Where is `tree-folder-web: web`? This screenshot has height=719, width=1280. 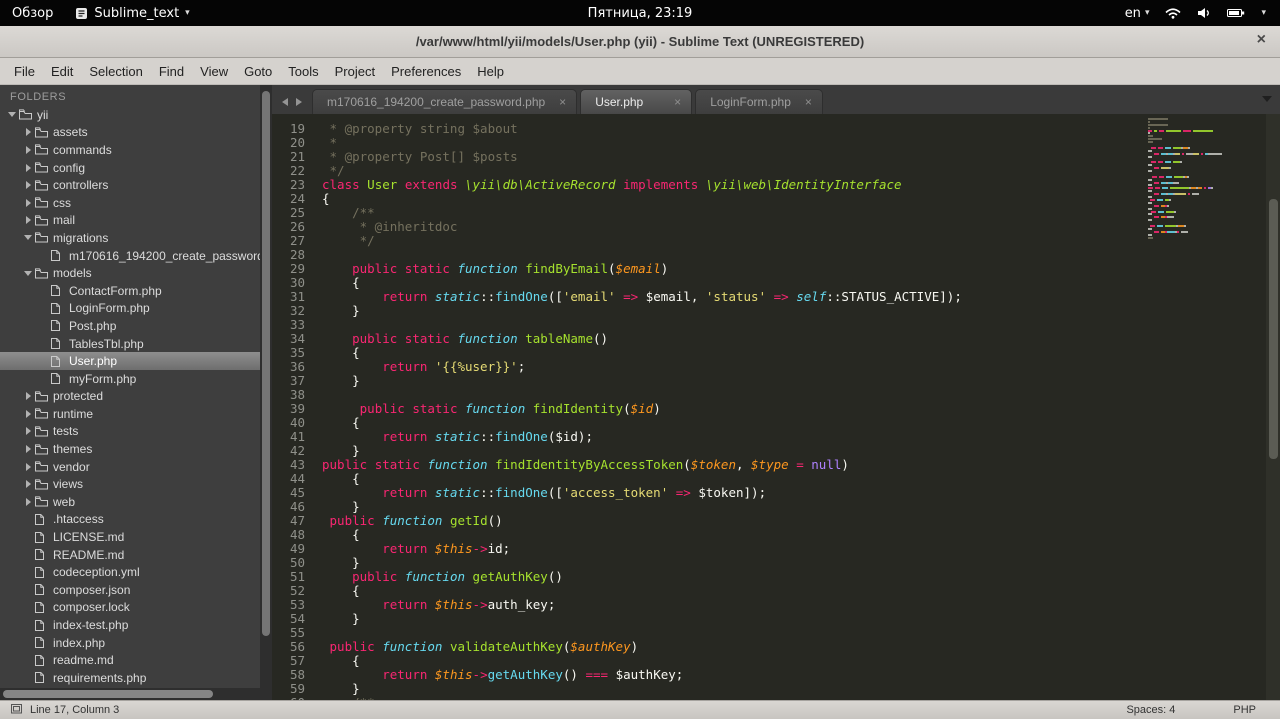 tree-folder-web: web is located at coordinates (130, 502).